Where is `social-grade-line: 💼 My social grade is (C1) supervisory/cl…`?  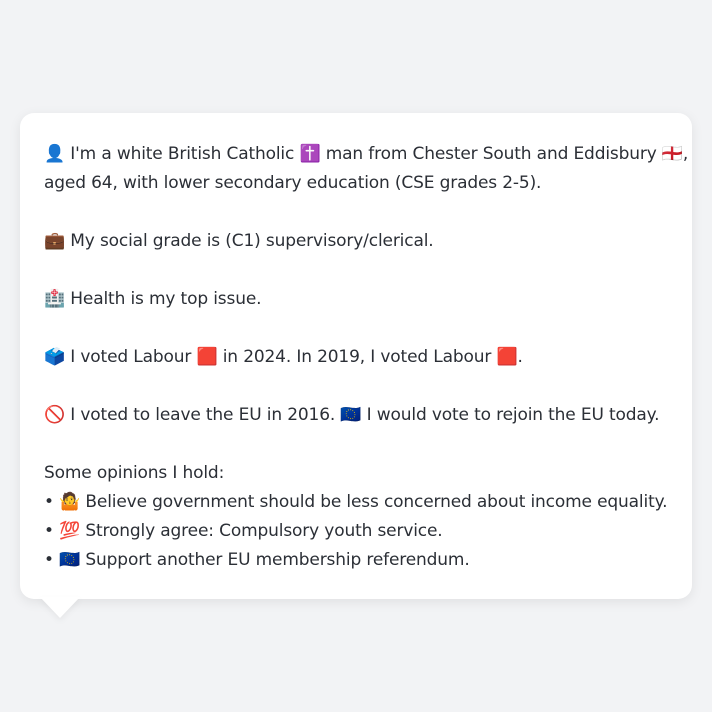
social-grade-line: 💼 My social grade is (C1) supervisory/cl… is located at coordinates (239, 241).